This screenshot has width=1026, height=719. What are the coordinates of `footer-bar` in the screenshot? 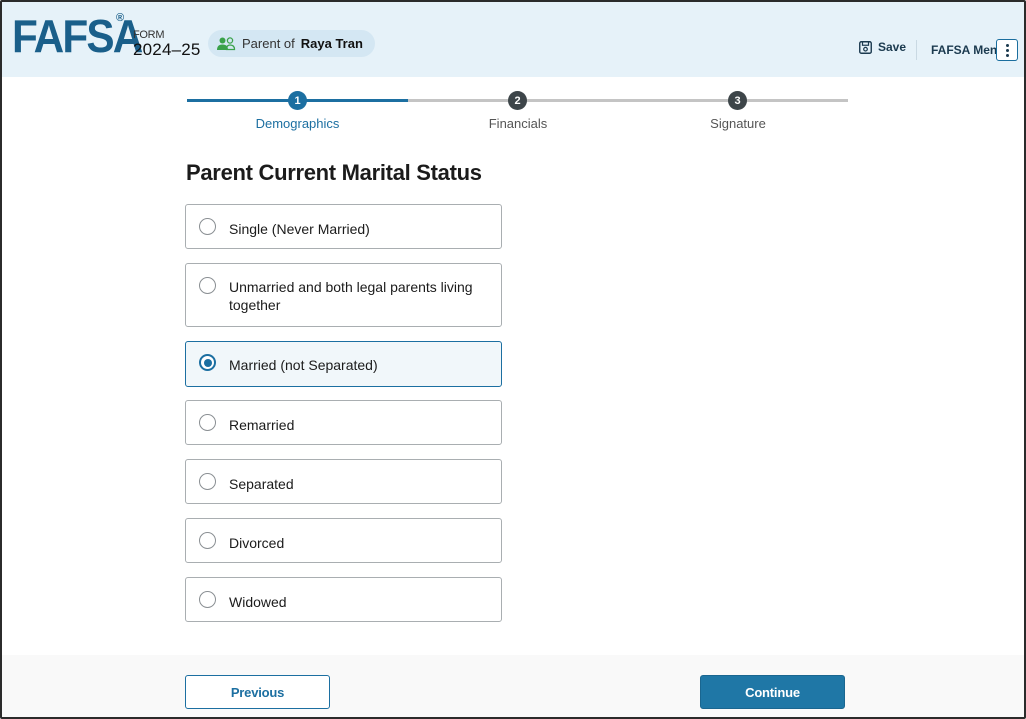 It's located at (513, 686).